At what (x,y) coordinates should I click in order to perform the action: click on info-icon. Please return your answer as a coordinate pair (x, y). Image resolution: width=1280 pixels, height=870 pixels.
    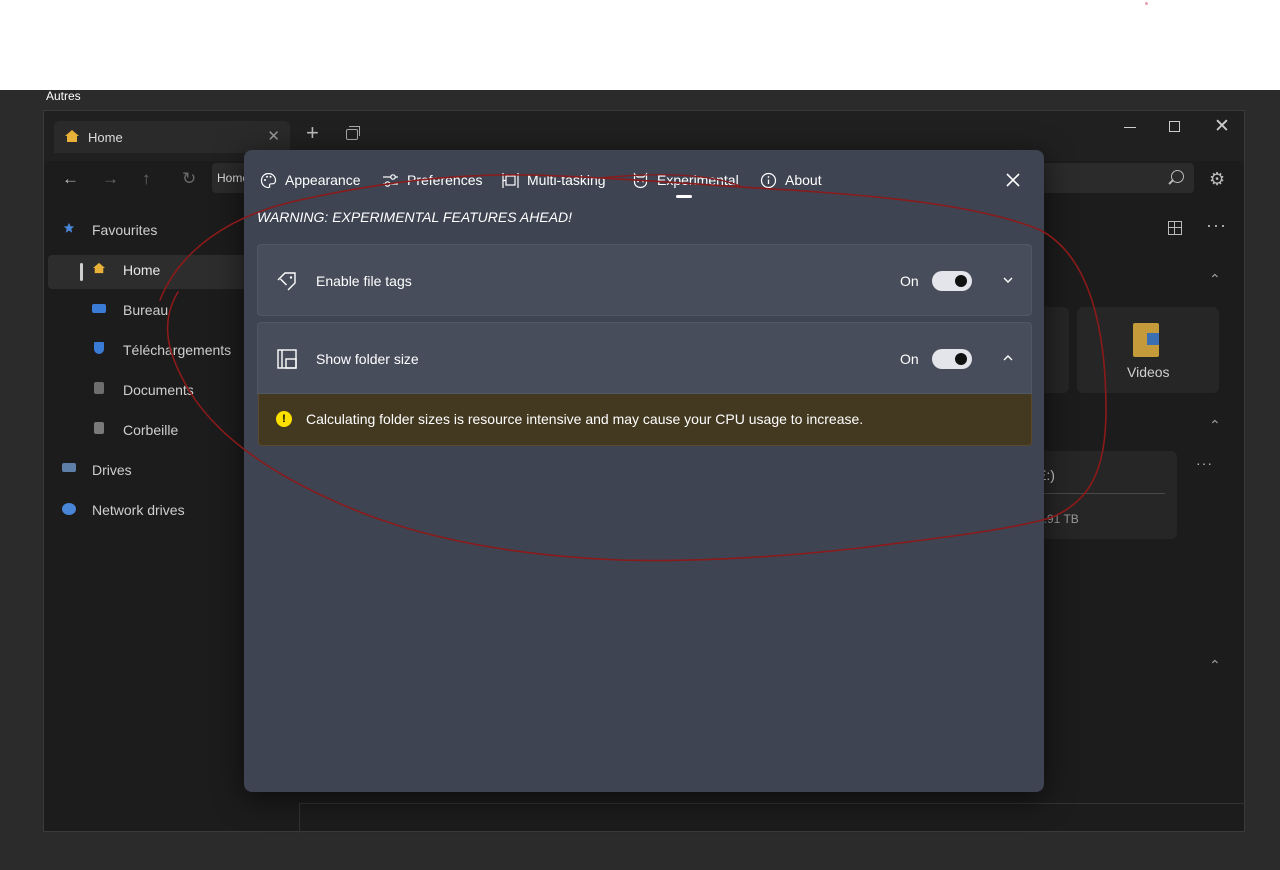
    Looking at the image, I should click on (768, 180).